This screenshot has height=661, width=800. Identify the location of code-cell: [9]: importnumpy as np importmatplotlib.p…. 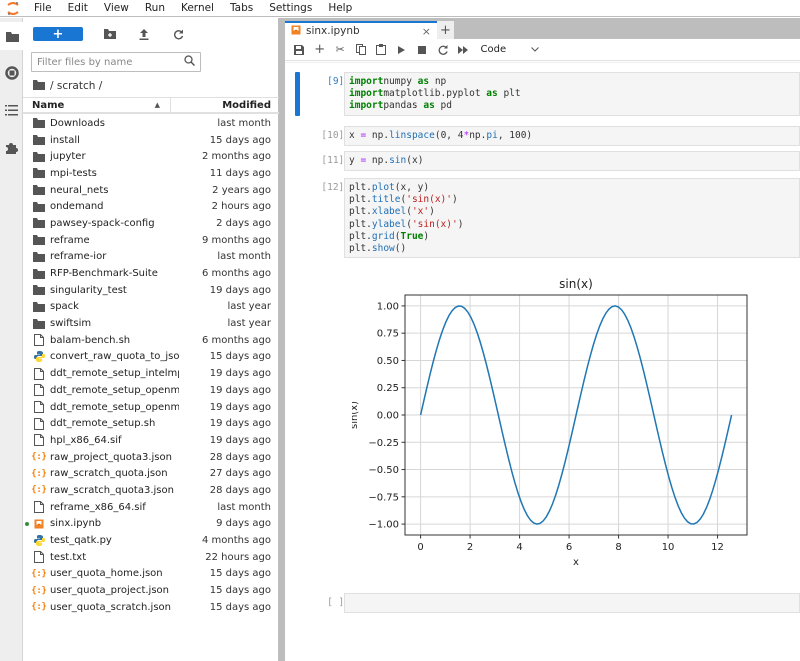
(547, 94).